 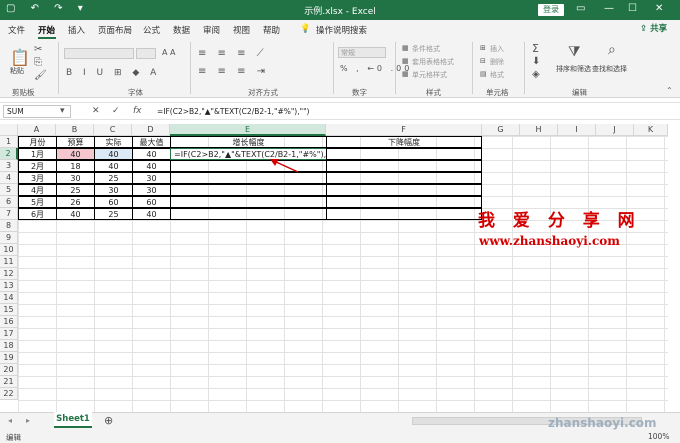 I want to click on row-header: 1, so click(x=9, y=142).